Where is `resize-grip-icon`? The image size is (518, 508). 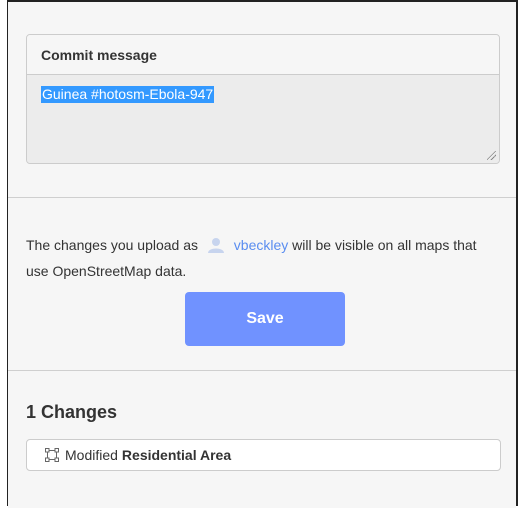 resize-grip-icon is located at coordinates (491, 155).